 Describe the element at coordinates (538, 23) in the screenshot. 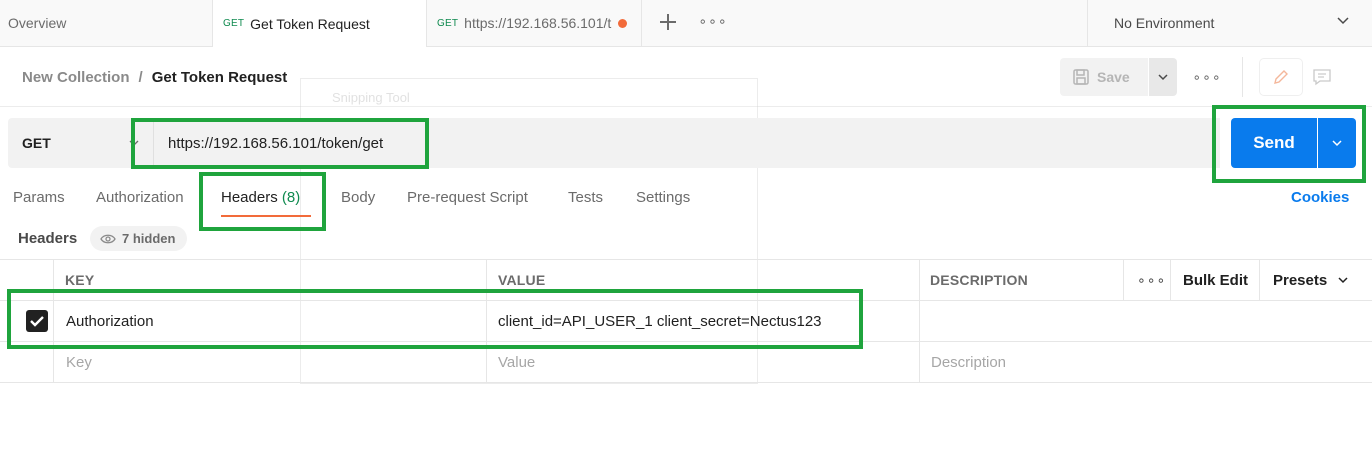

I see `tab-url-label: https://192.168.56.101/t` at that location.